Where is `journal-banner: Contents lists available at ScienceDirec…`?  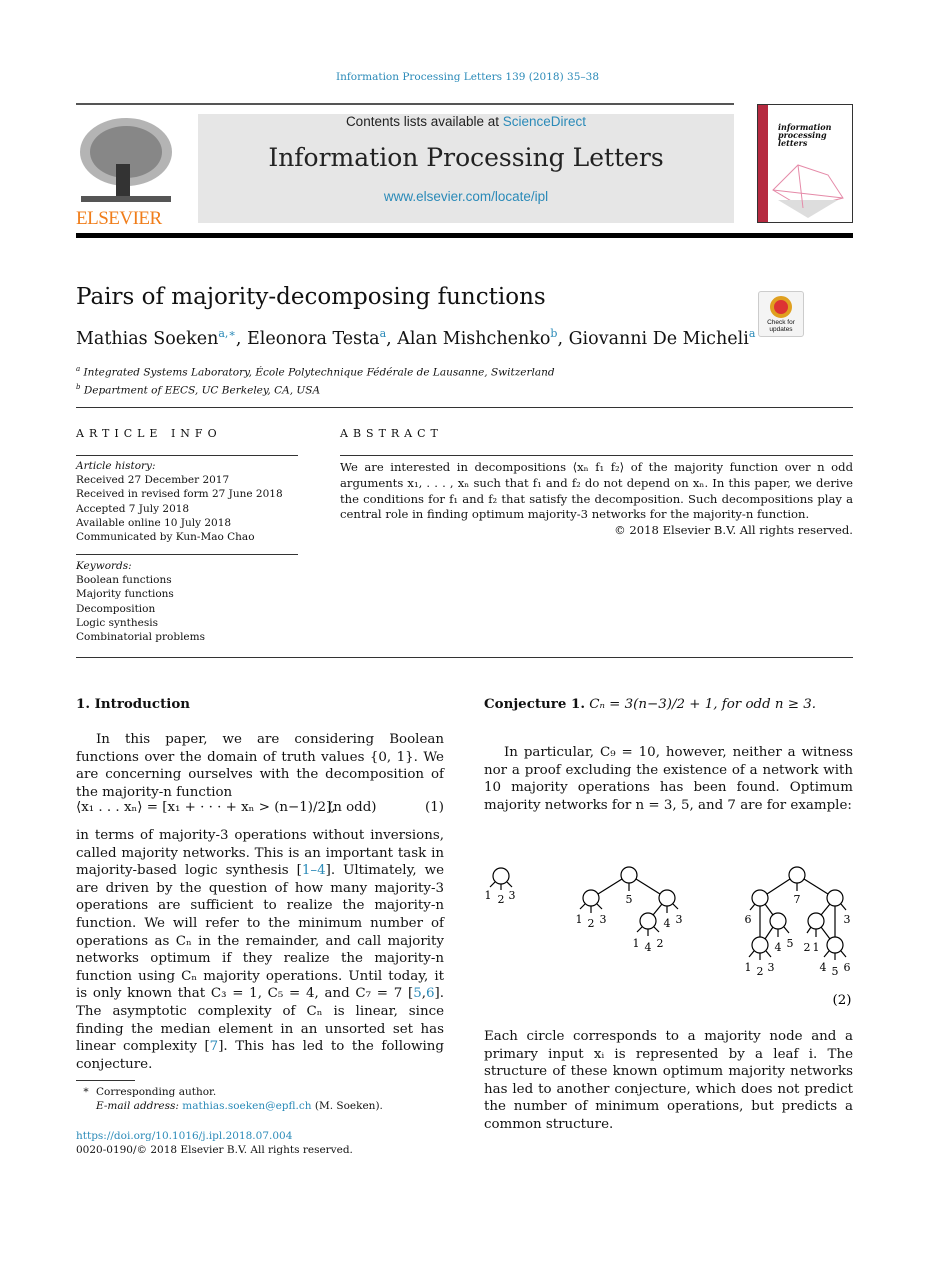
journal-banner: Contents lists available at ScienceDirec… is located at coordinates (466, 168).